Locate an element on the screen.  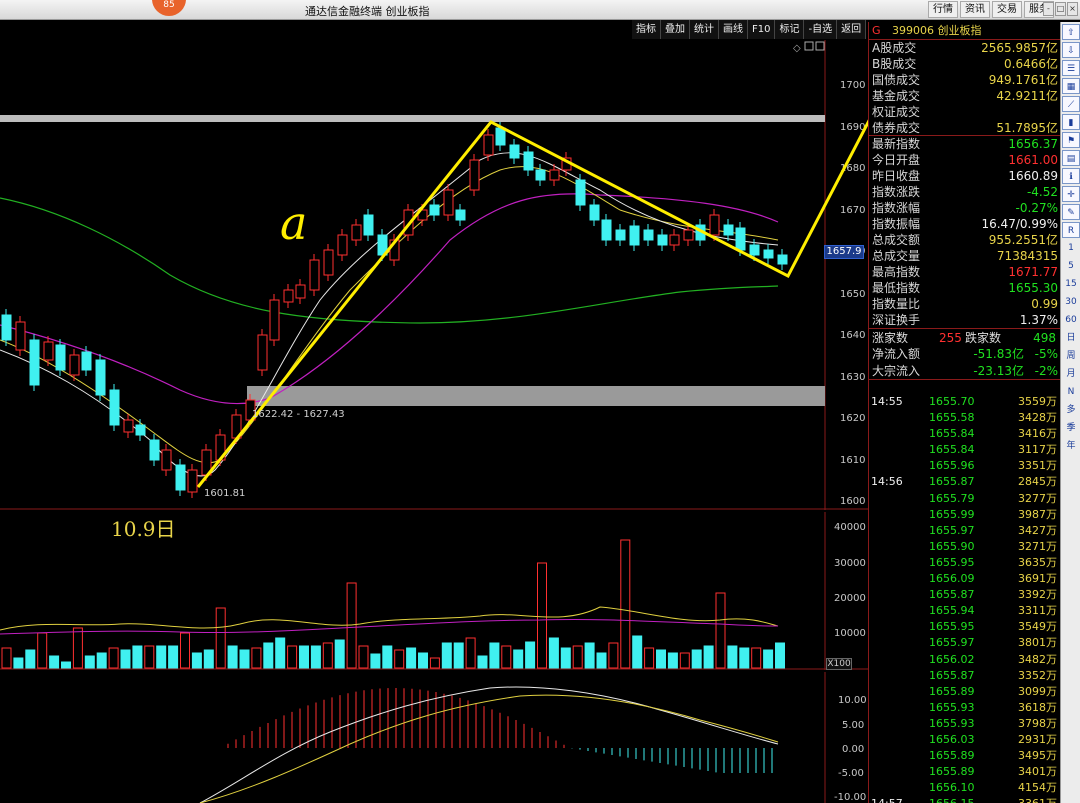
close-pane-icon is located at coordinates (820, 46).